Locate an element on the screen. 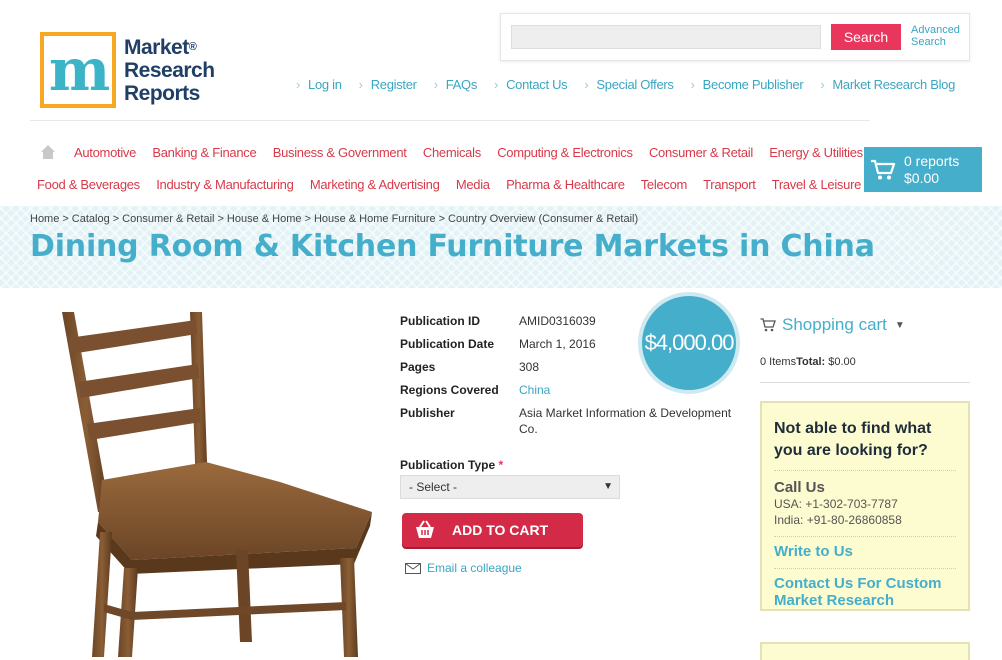 The height and width of the screenshot is (660, 1002). usa-phone: USA: +1-302-703-7787 is located at coordinates (836, 504).